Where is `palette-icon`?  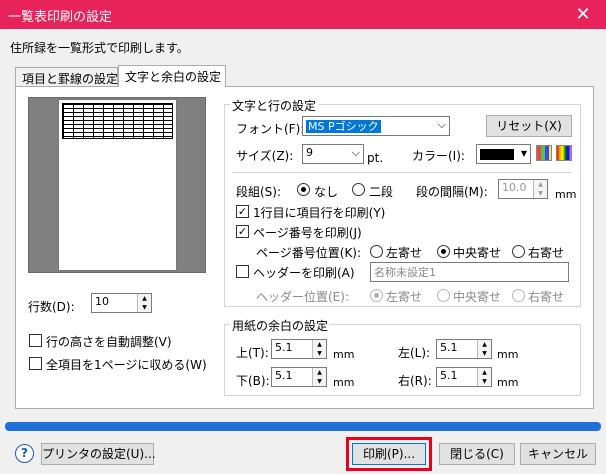
palette-icon is located at coordinates (544, 153).